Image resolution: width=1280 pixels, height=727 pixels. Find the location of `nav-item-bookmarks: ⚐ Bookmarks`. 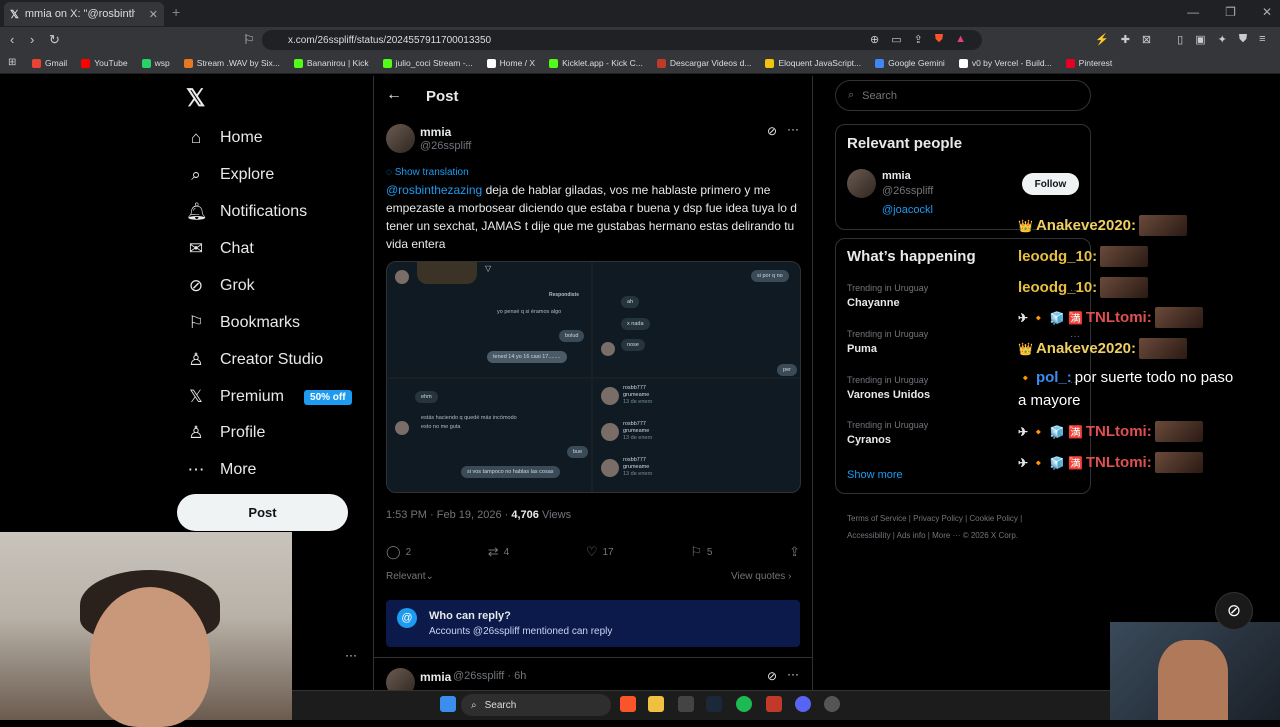

nav-item-bookmarks: ⚐ Bookmarks is located at coordinates (243, 323).